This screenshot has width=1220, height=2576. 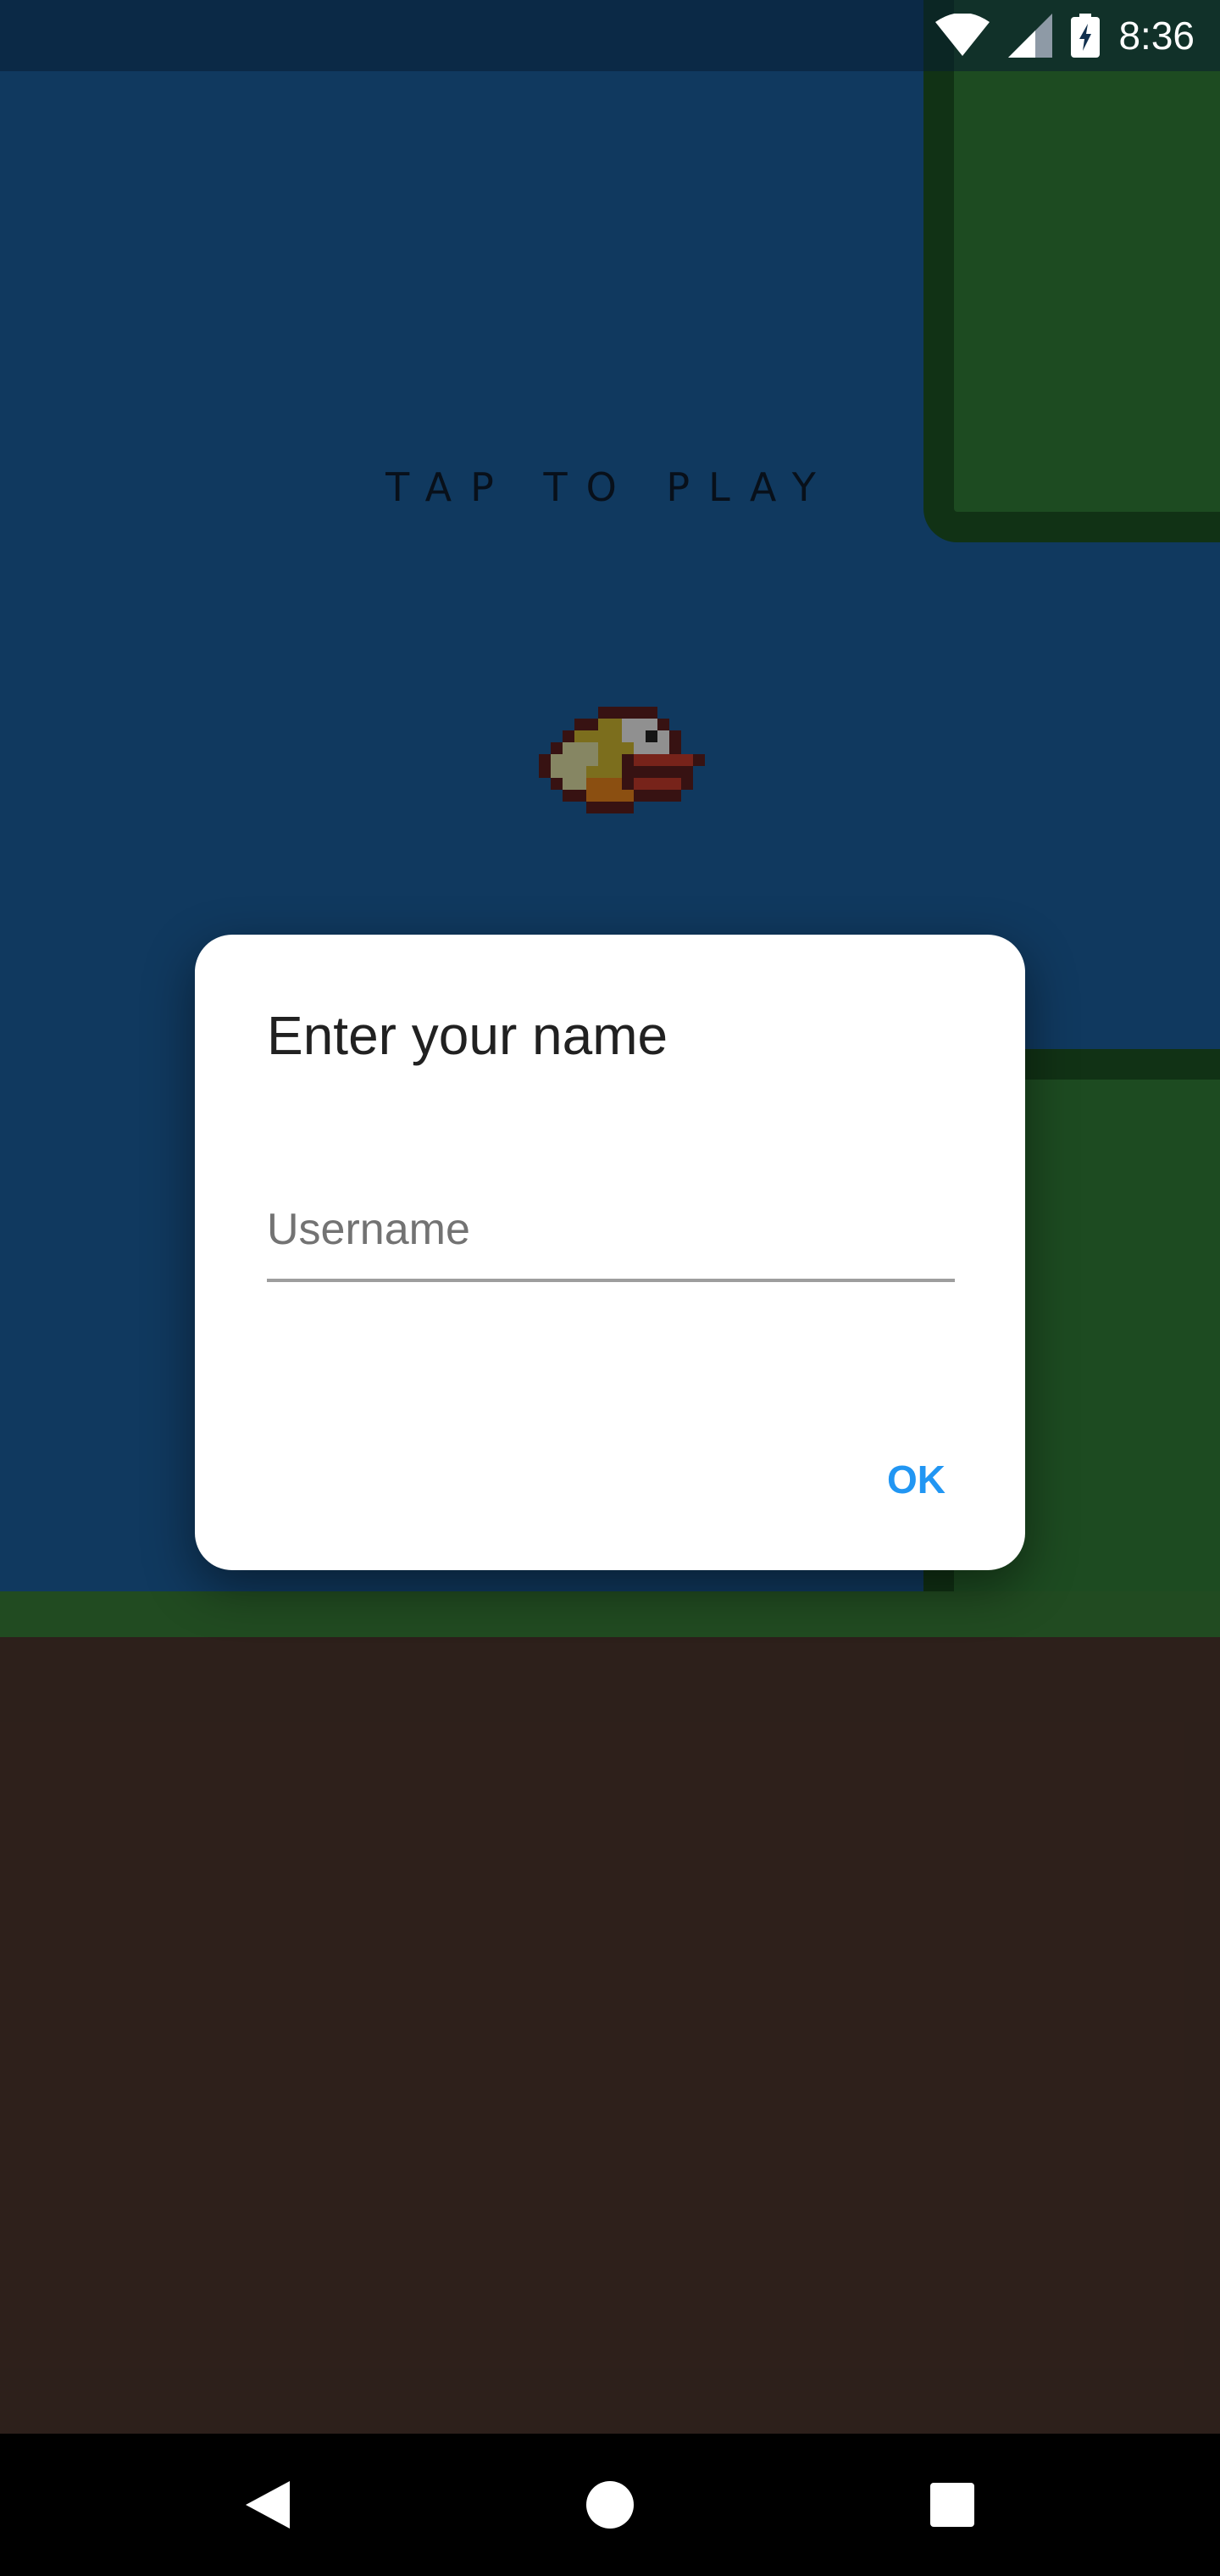 What do you see at coordinates (1086, 36) in the screenshot?
I see `battery-charging-icon` at bounding box center [1086, 36].